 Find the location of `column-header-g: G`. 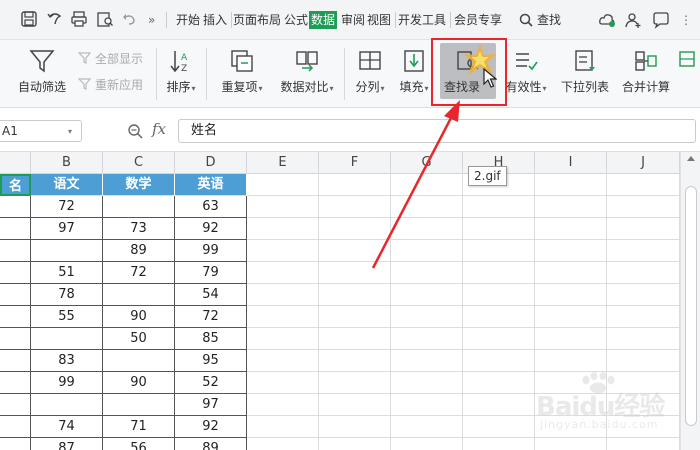

column-header-g: G is located at coordinates (427, 163).